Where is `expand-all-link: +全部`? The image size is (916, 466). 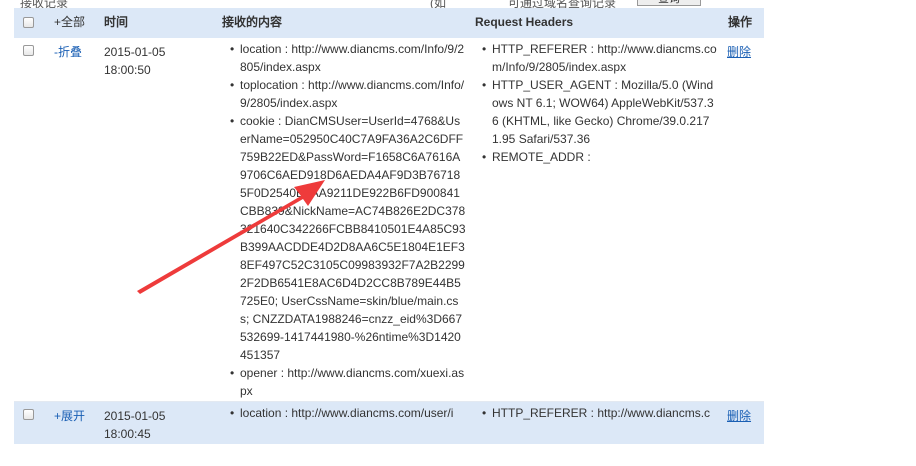
expand-all-link: +全部 is located at coordinates (69, 23).